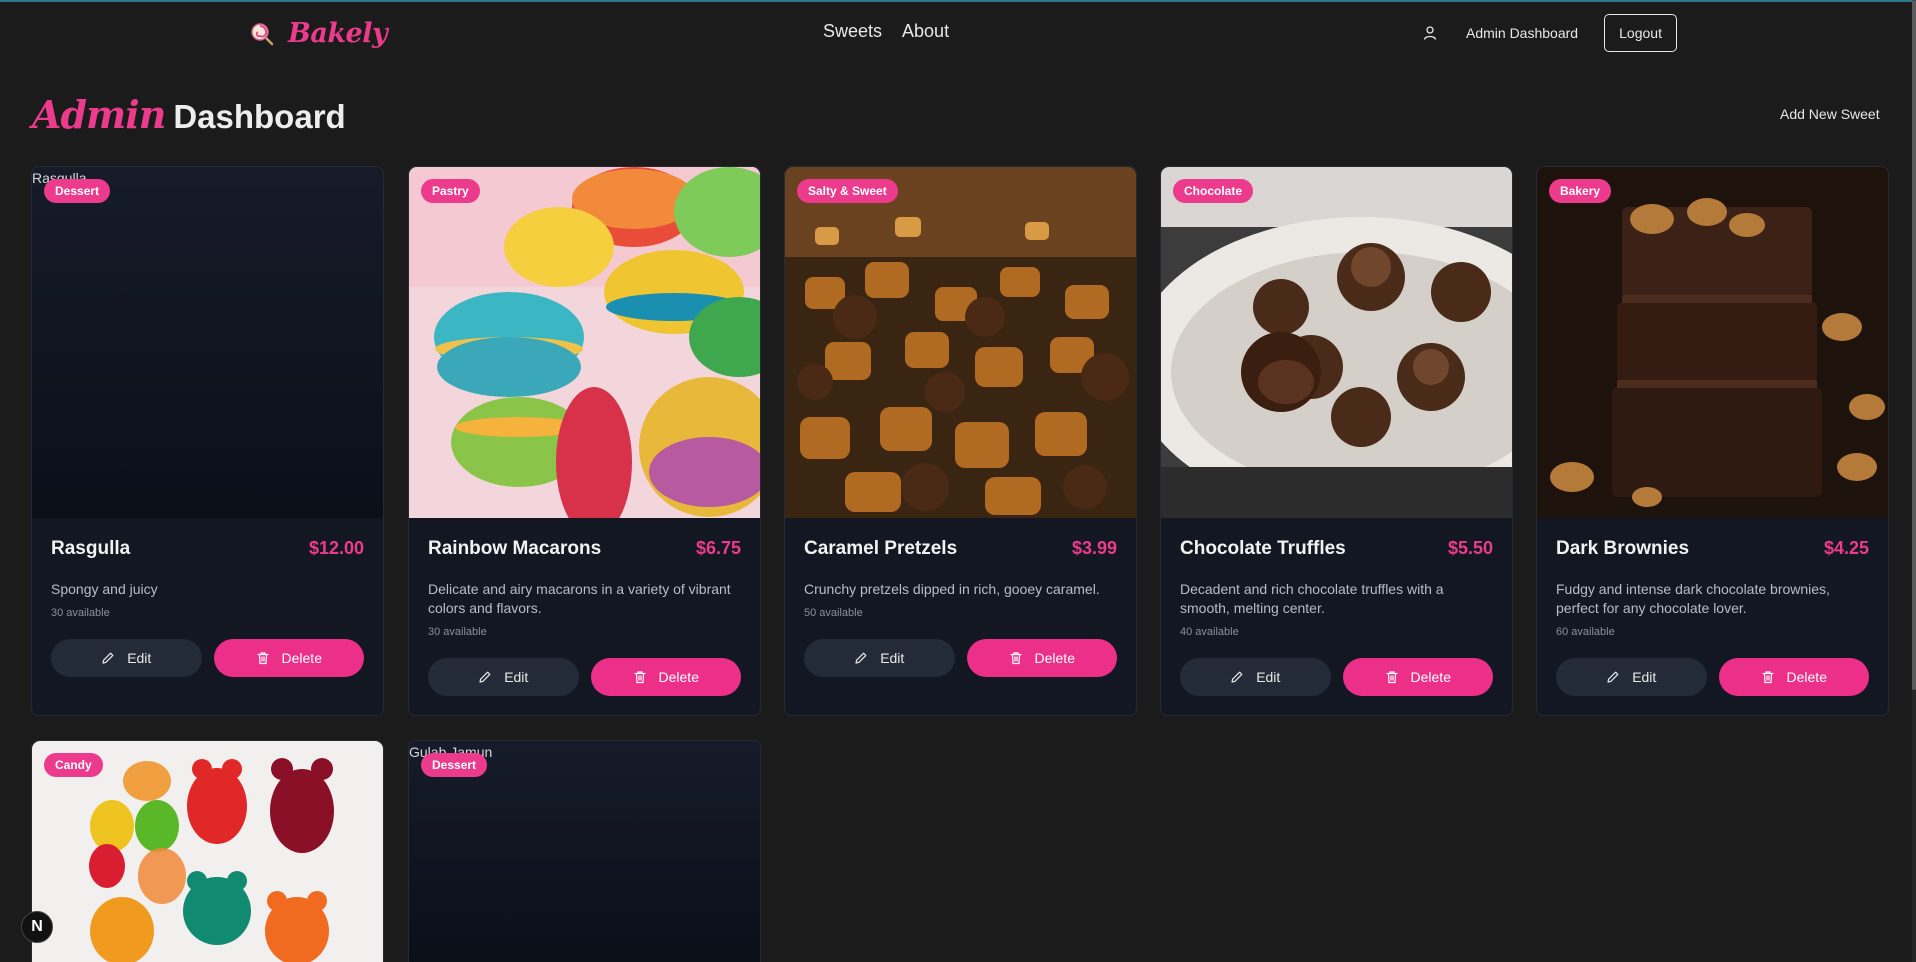 This screenshot has height=962, width=1916. I want to click on sweet-price: $4.25, so click(1846, 548).